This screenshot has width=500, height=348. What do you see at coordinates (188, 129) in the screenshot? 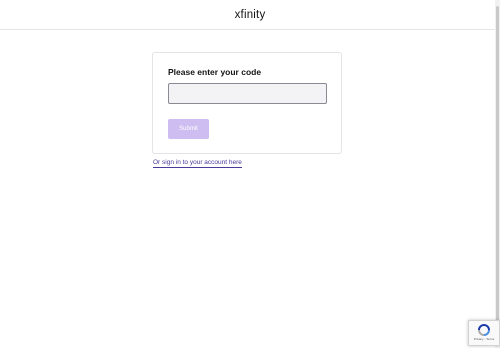
I see `submit-button: Submit` at bounding box center [188, 129].